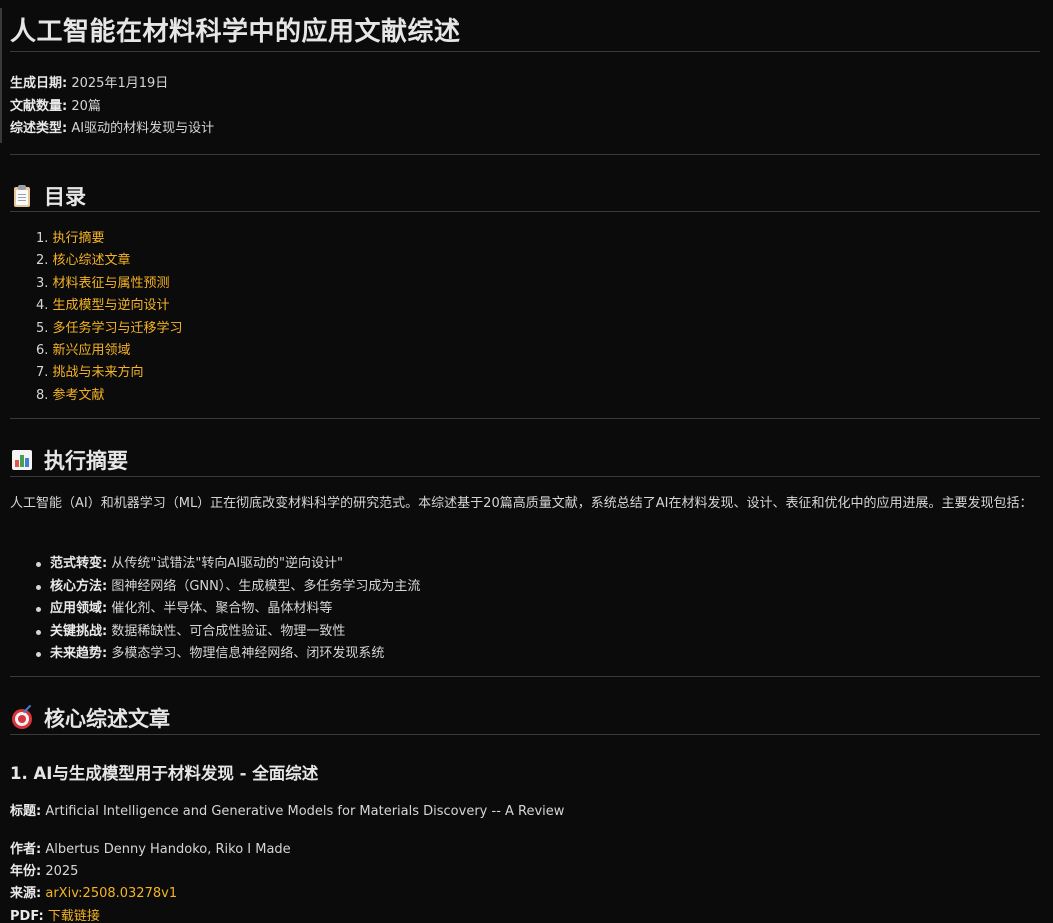 The image size is (1053, 923). Describe the element at coordinates (92, 260) in the screenshot. I see `toc-link-core: 核心综述文章` at that location.